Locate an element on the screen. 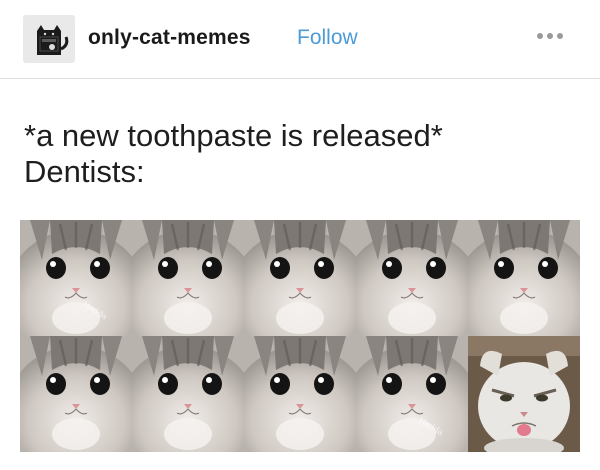  post-caption: *a new toothpaste is released* Dentists: is located at coordinates (304, 154).